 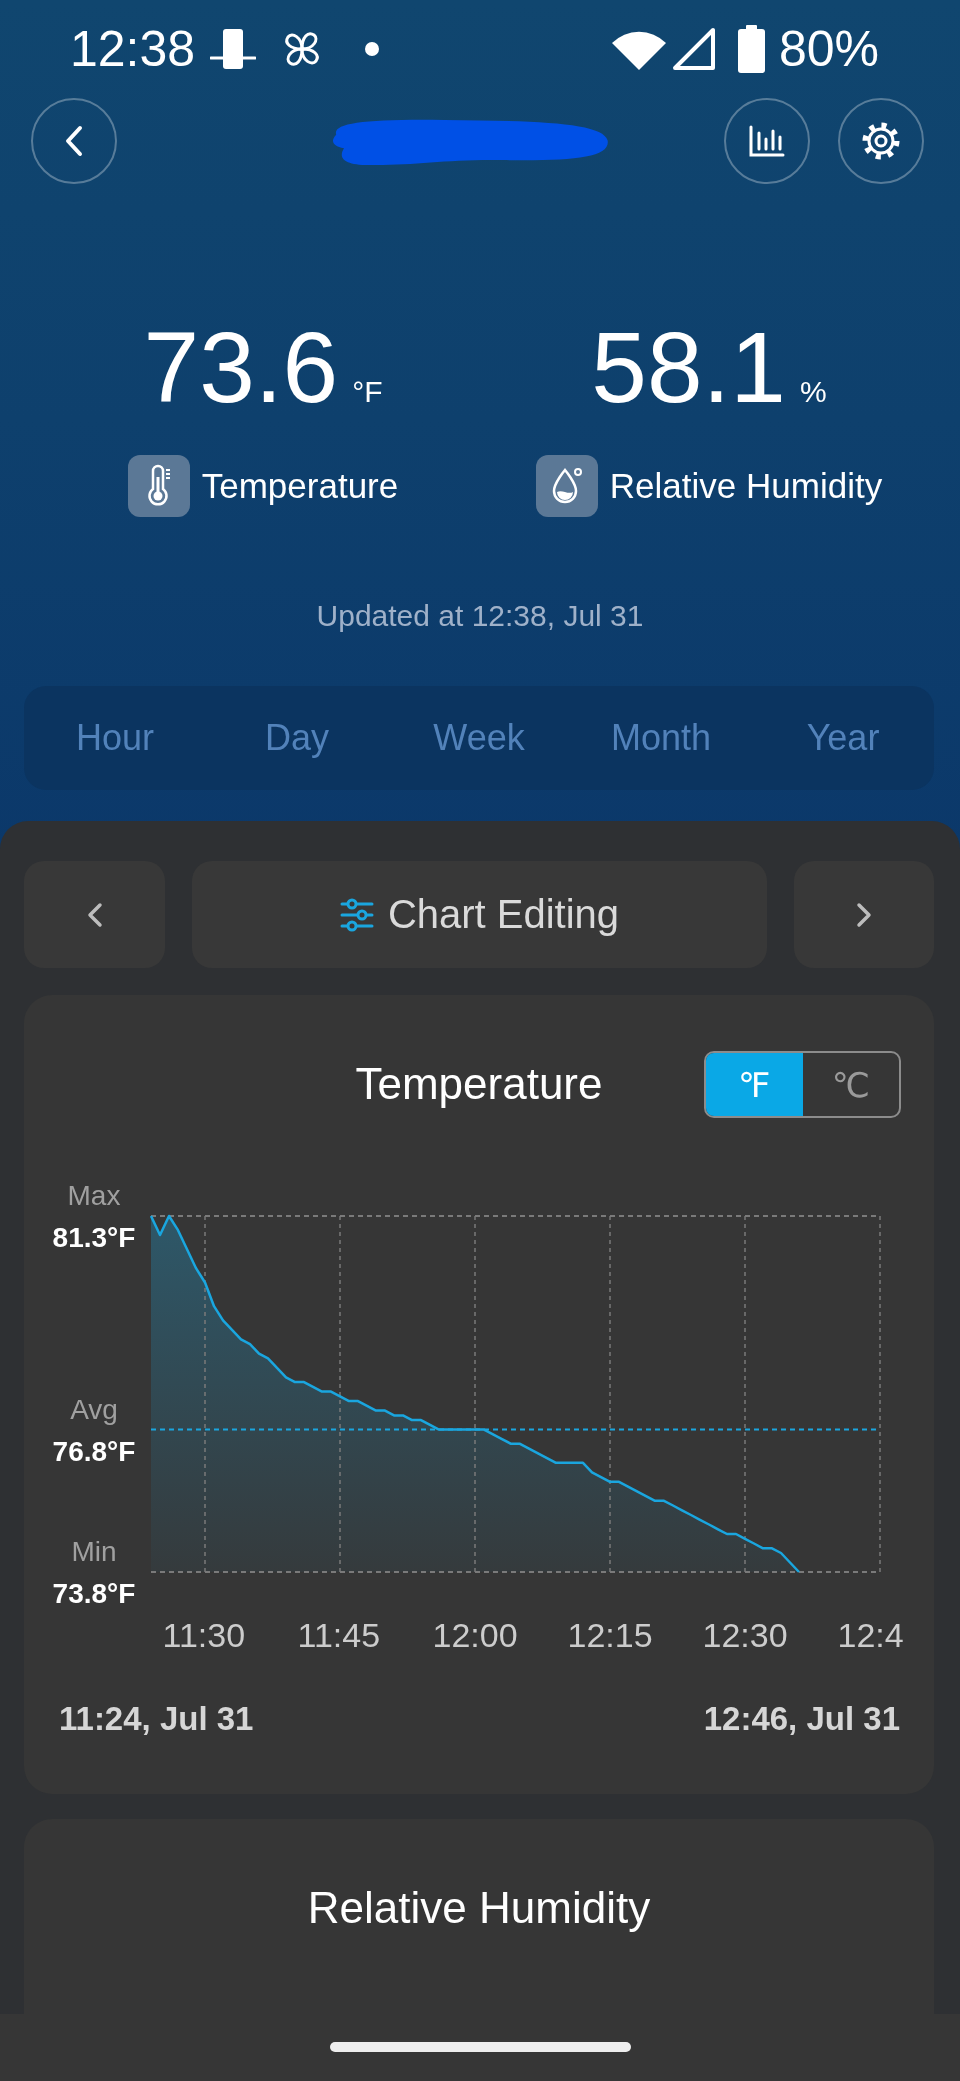 I want to click on sliders-icon, so click(x=356, y=914).